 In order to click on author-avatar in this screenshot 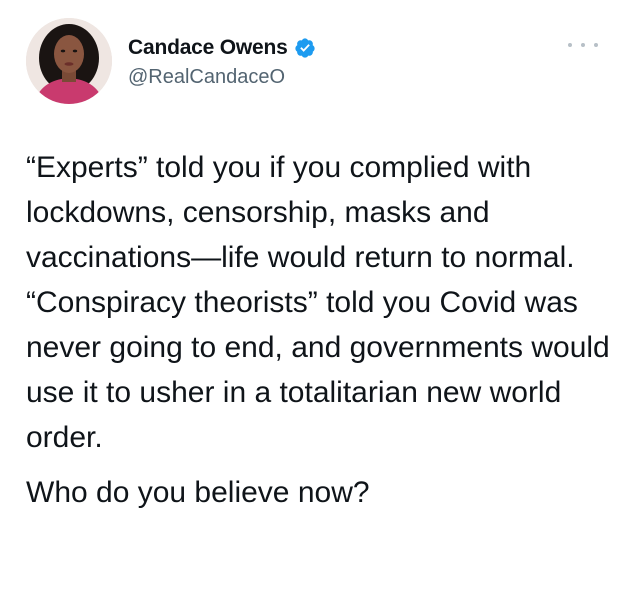, I will do `click(69, 61)`.